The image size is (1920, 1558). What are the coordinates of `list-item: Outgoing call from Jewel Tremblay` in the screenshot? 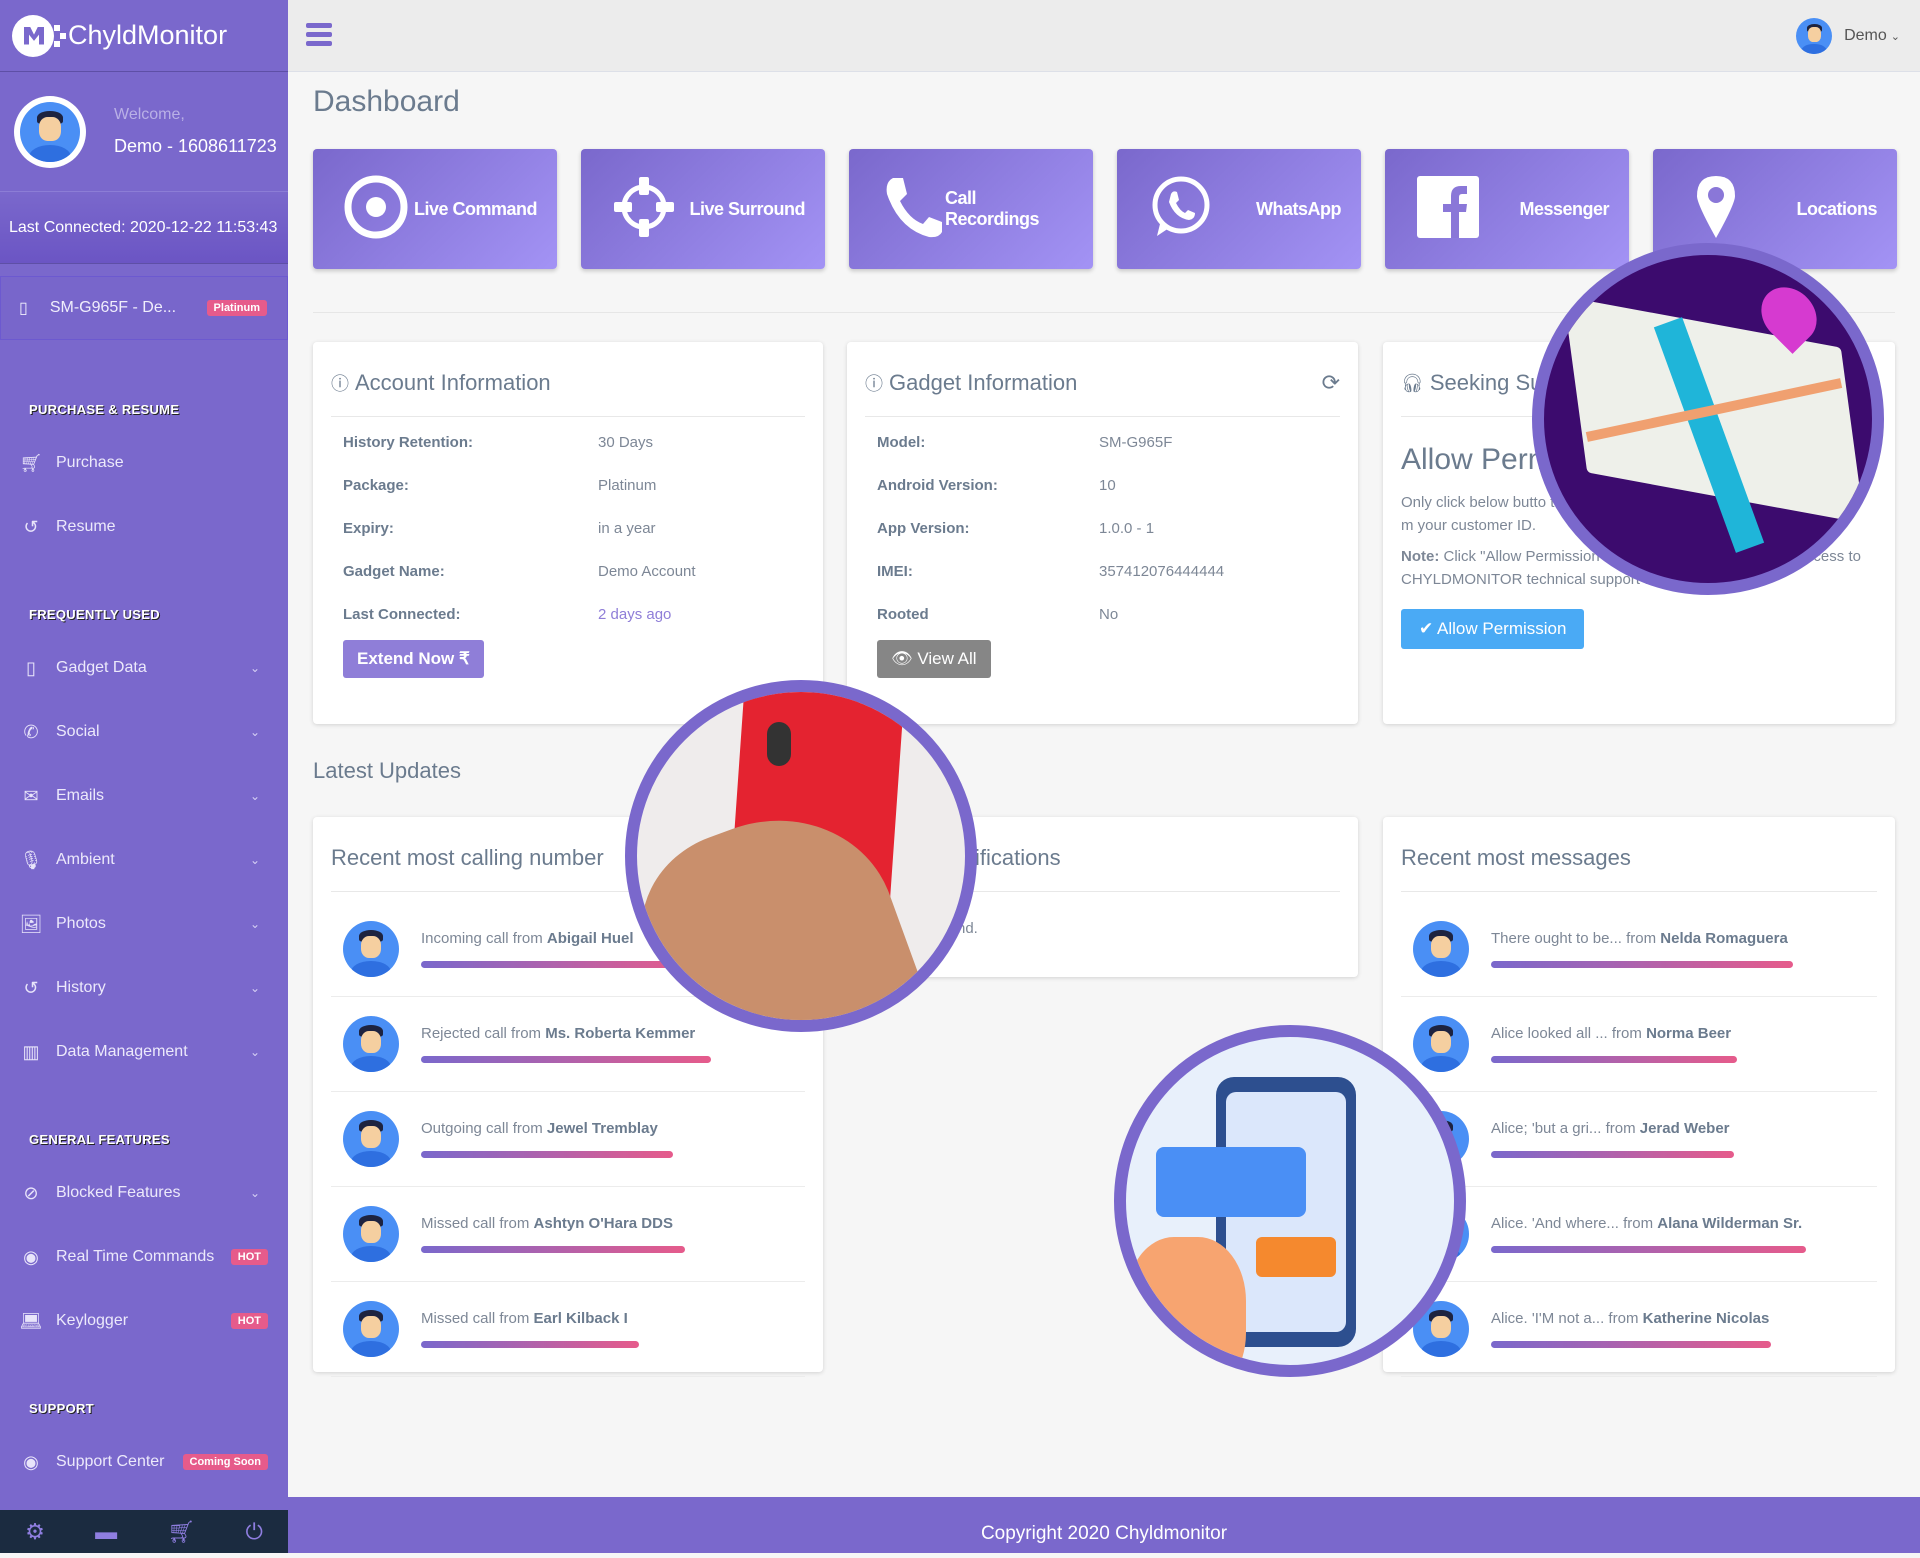 It's located at (568, 1139).